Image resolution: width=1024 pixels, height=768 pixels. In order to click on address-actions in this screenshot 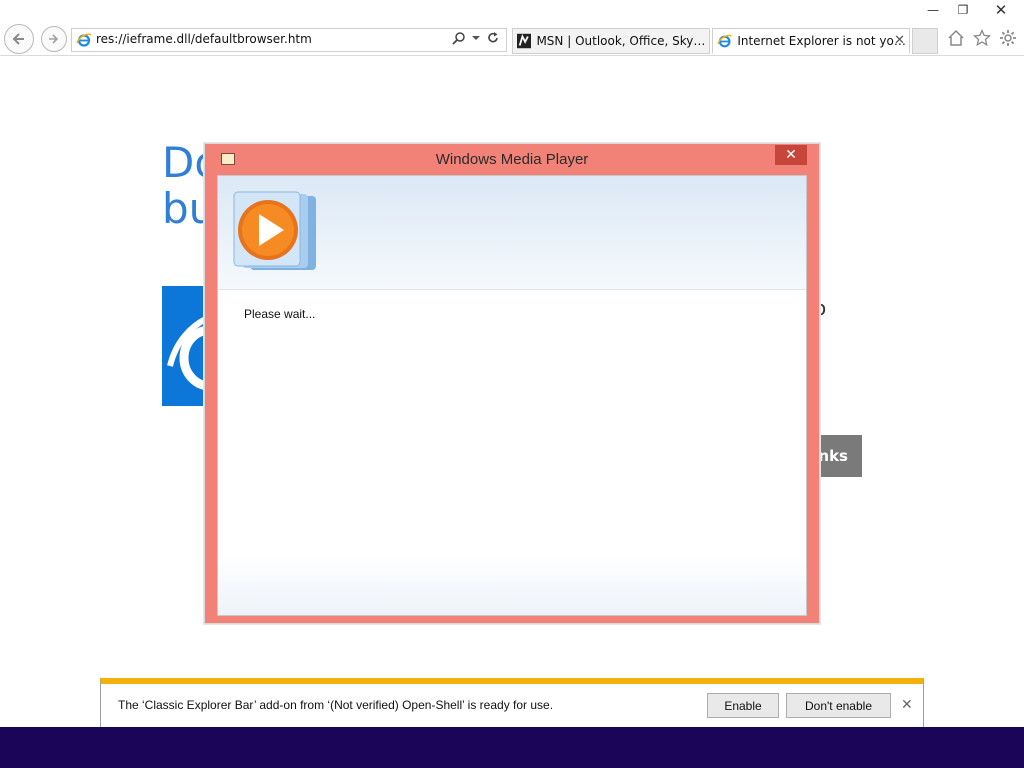, I will do `click(476, 38)`.